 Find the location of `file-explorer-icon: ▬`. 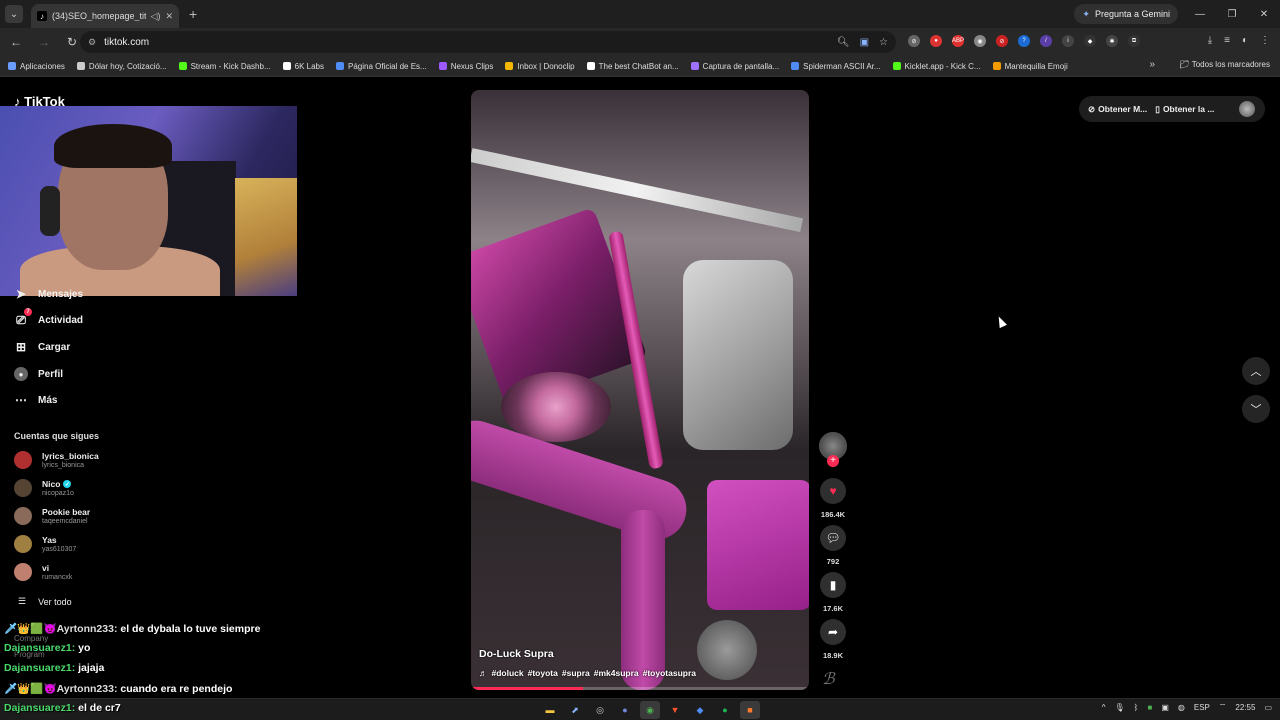

file-explorer-icon: ▬ is located at coordinates (550, 710).